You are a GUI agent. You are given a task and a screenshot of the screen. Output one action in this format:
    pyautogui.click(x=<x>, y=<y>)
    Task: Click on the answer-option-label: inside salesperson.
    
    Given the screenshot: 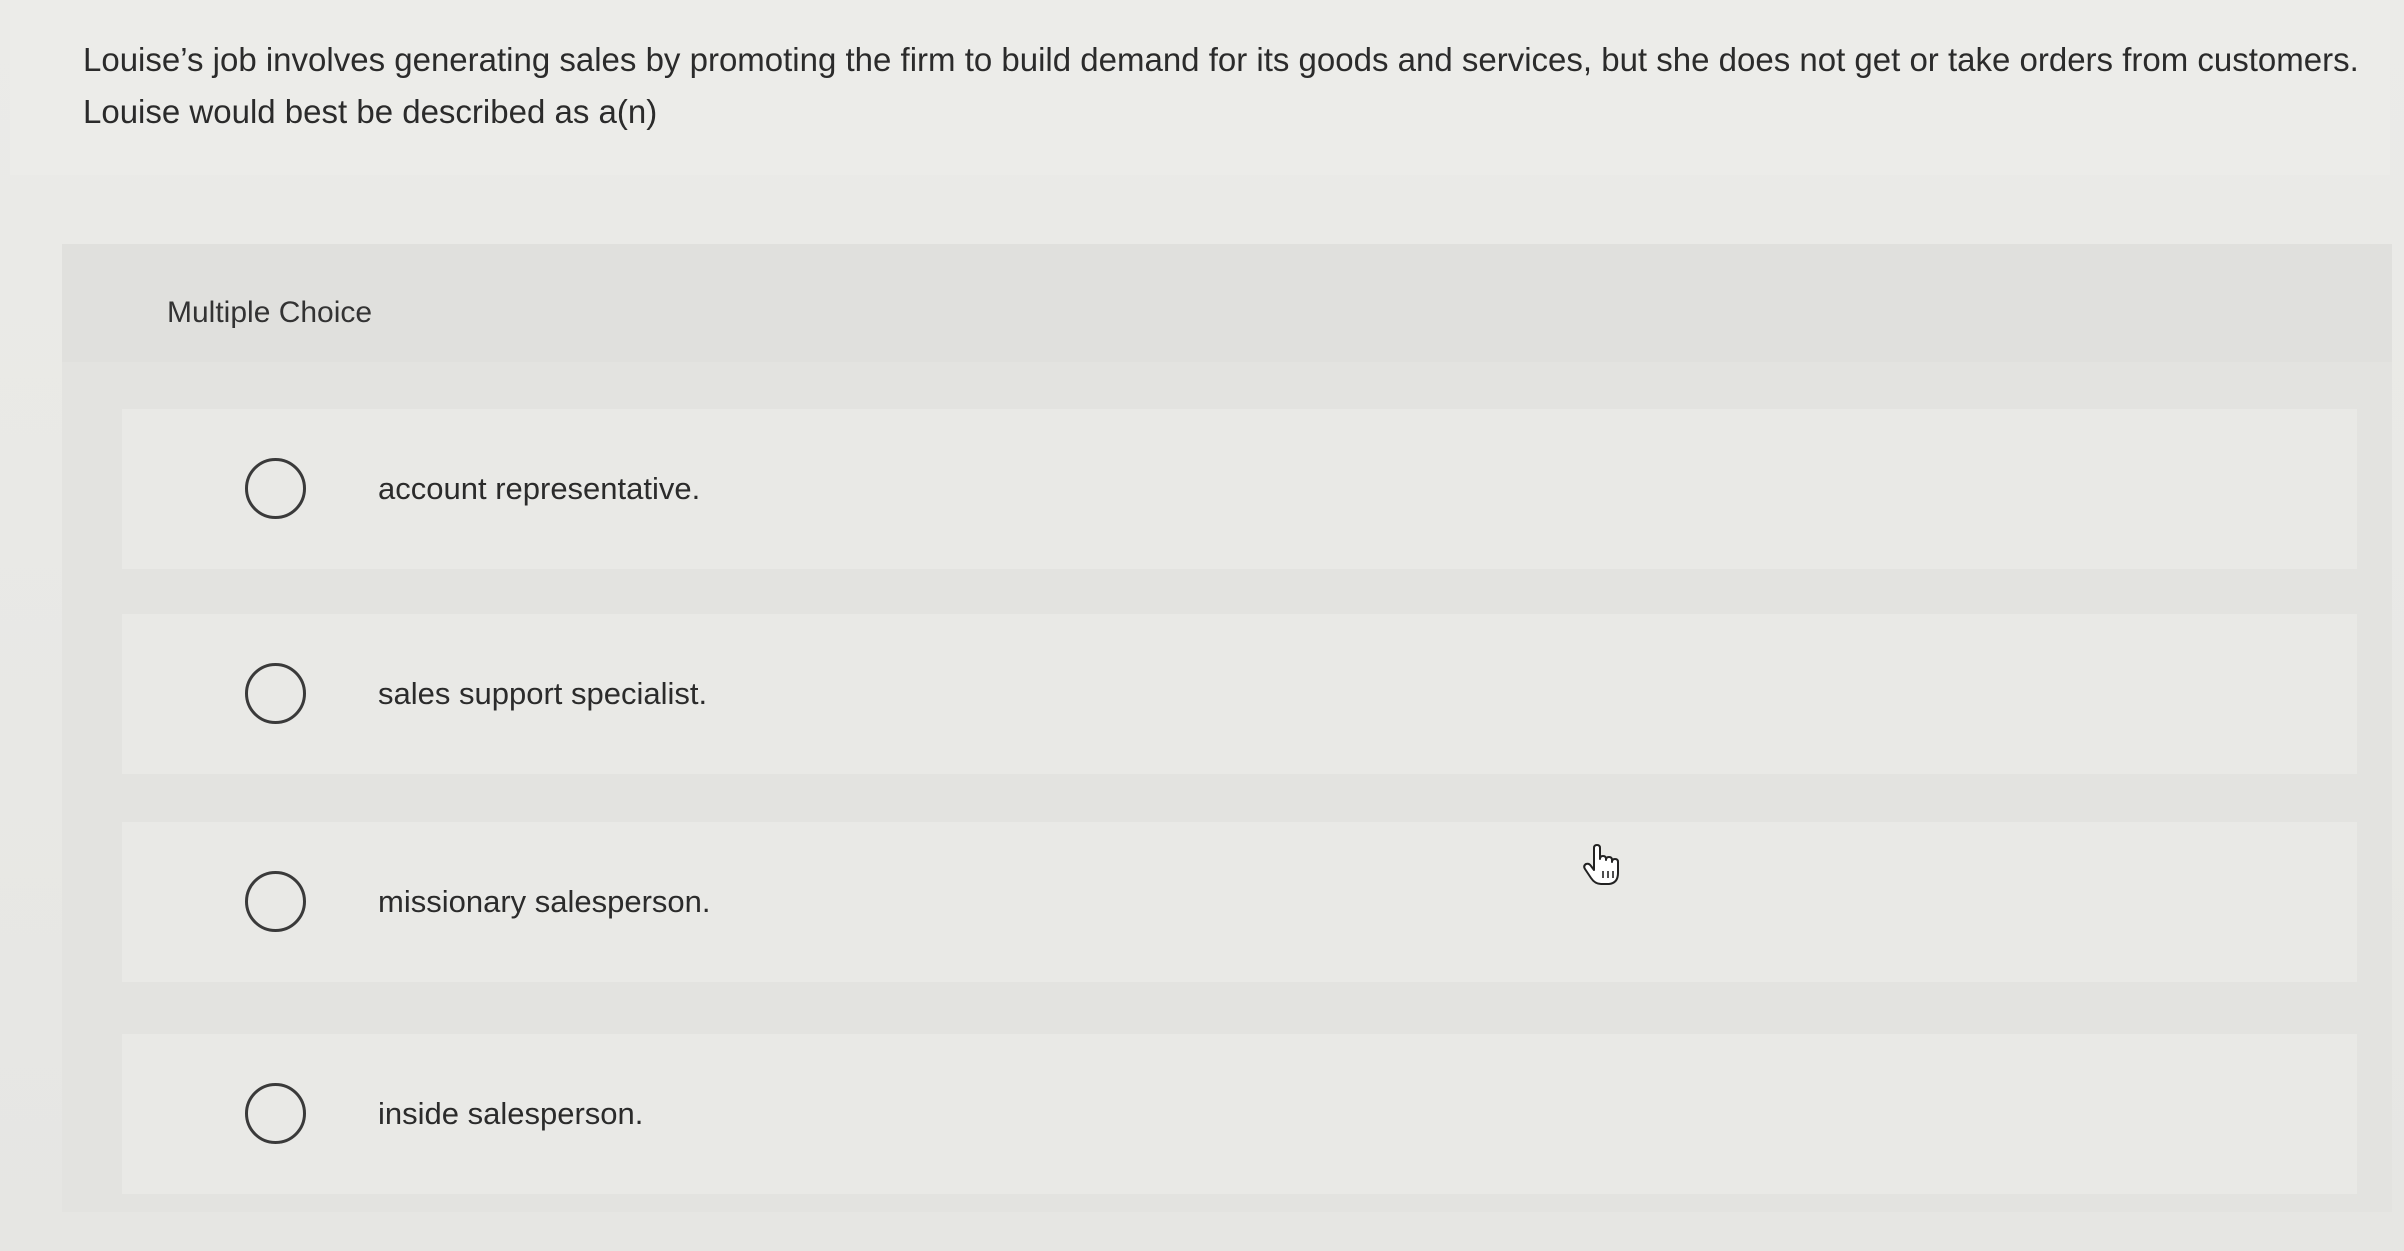 What is the action you would take?
    pyautogui.click(x=511, y=1113)
    